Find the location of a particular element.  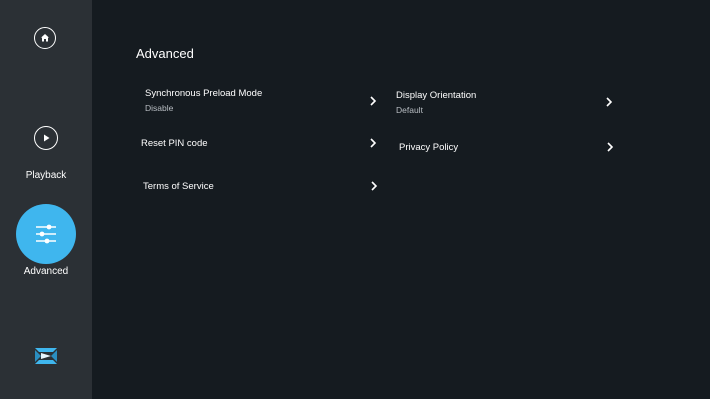

setting-reset-pin-code: Reset PIN code is located at coordinates (174, 153).